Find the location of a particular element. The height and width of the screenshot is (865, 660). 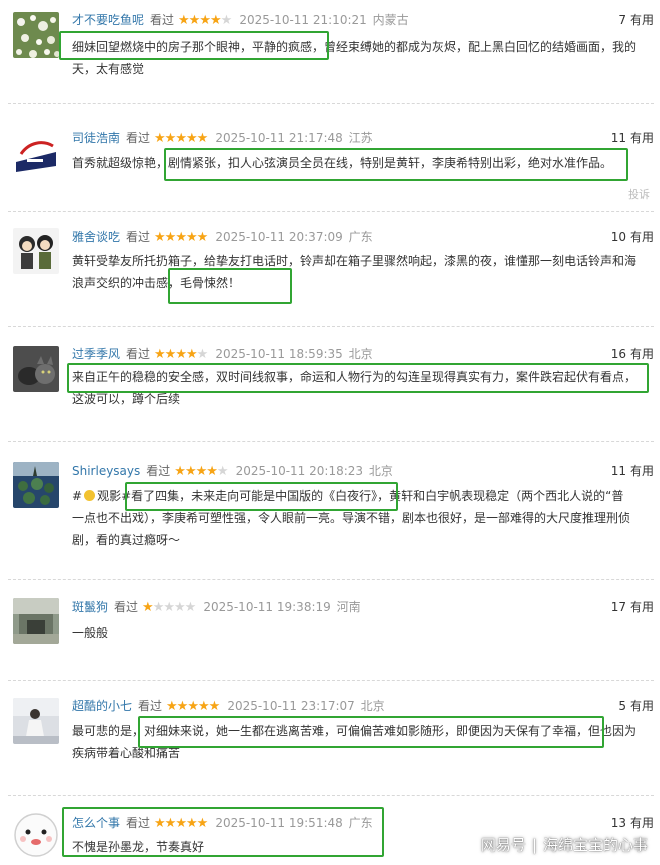

review-meta: 过季季风 看过 ★★★★★ 2025-10-11 18:59:35 北京 is located at coordinates (222, 354).